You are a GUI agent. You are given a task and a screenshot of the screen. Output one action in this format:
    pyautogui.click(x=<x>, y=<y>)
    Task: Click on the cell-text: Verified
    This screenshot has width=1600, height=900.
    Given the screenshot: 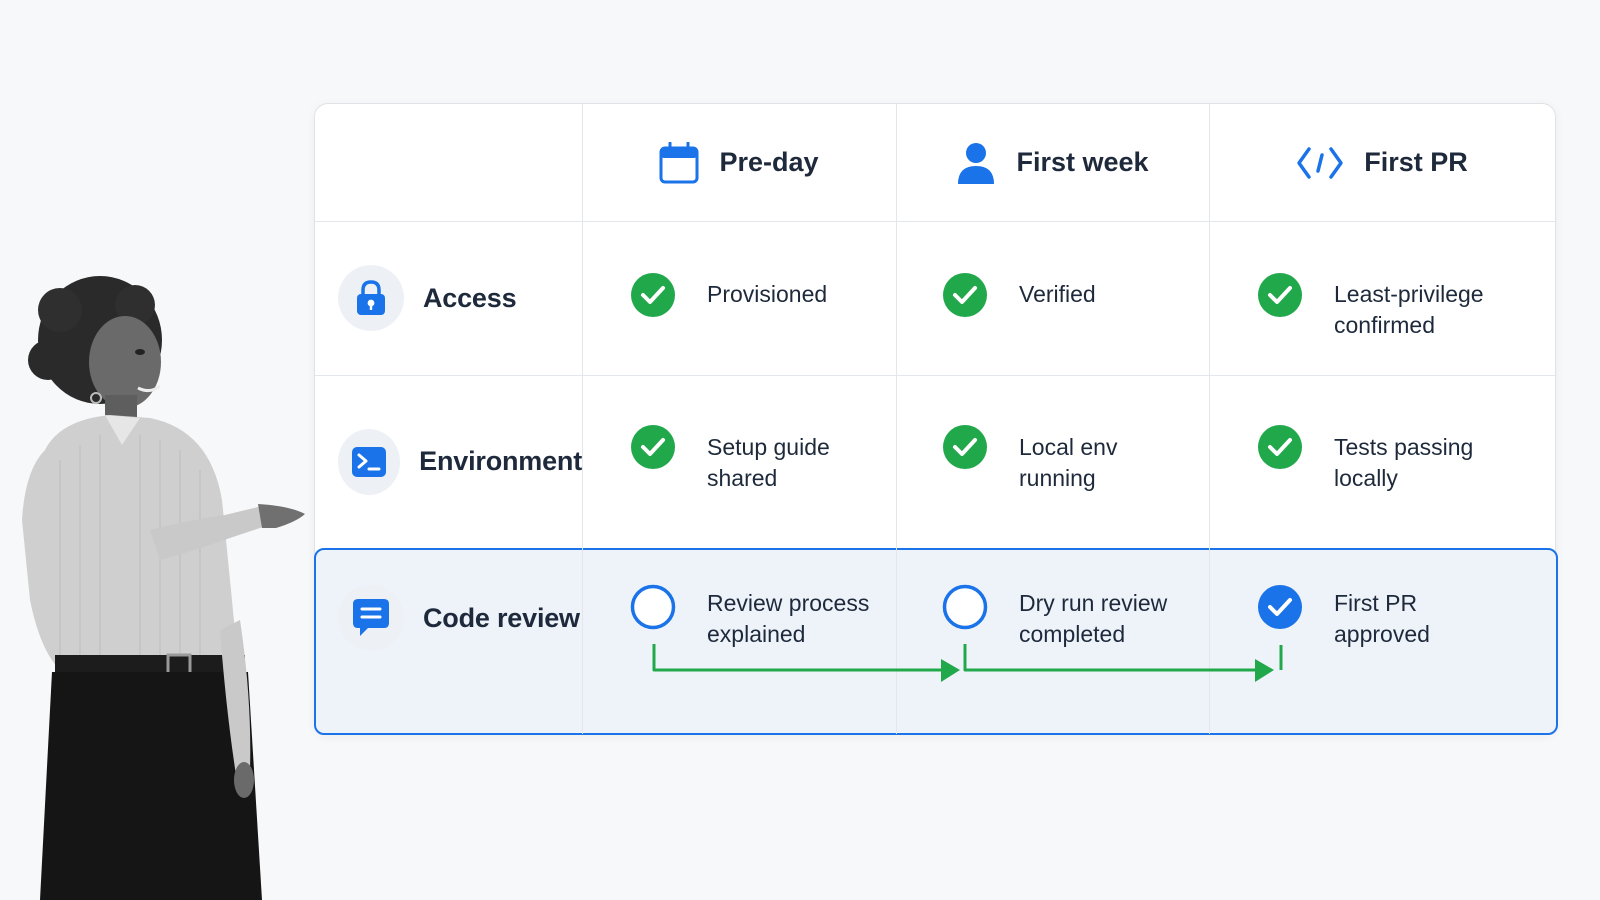 What is the action you would take?
    pyautogui.click(x=1057, y=294)
    